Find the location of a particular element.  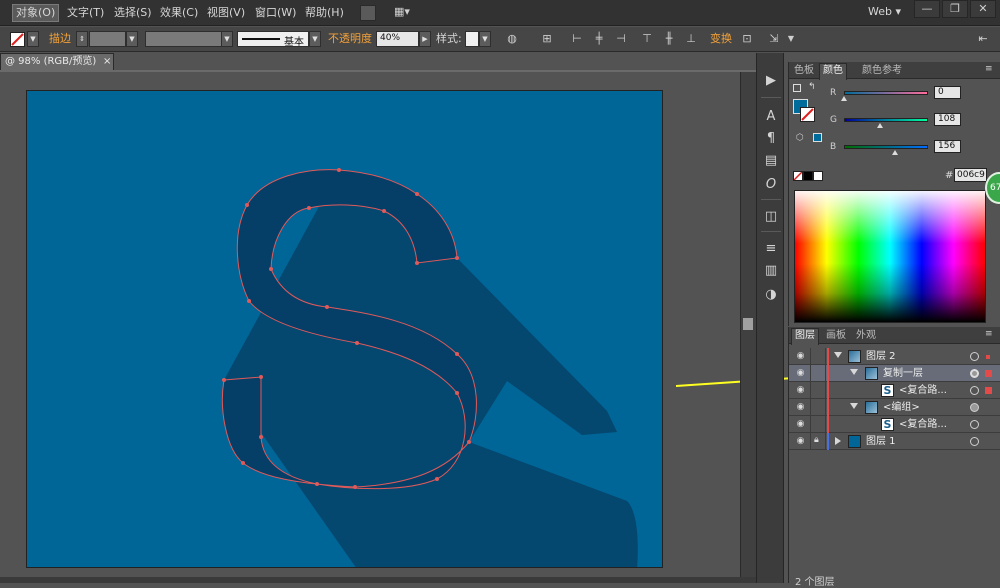

menu-select: 选择(S) is located at coordinates (133, 13).